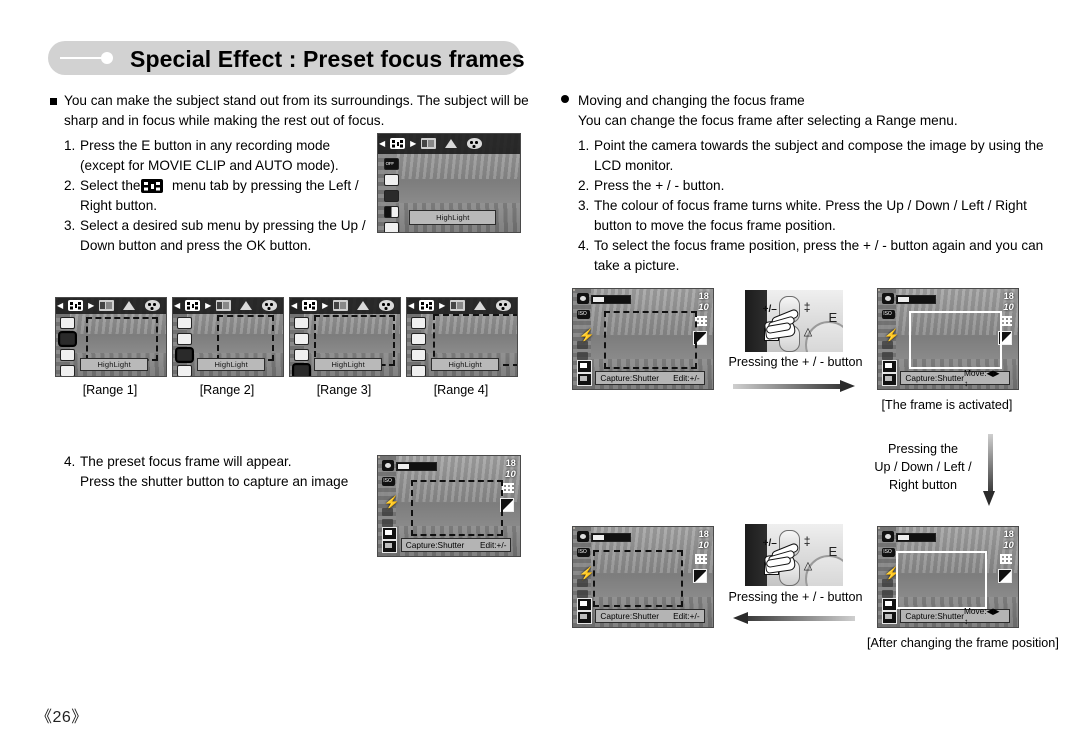 The width and height of the screenshot is (1080, 746). What do you see at coordinates (70, 145) in the screenshot?
I see `left-step1-num: 1.` at bounding box center [70, 145].